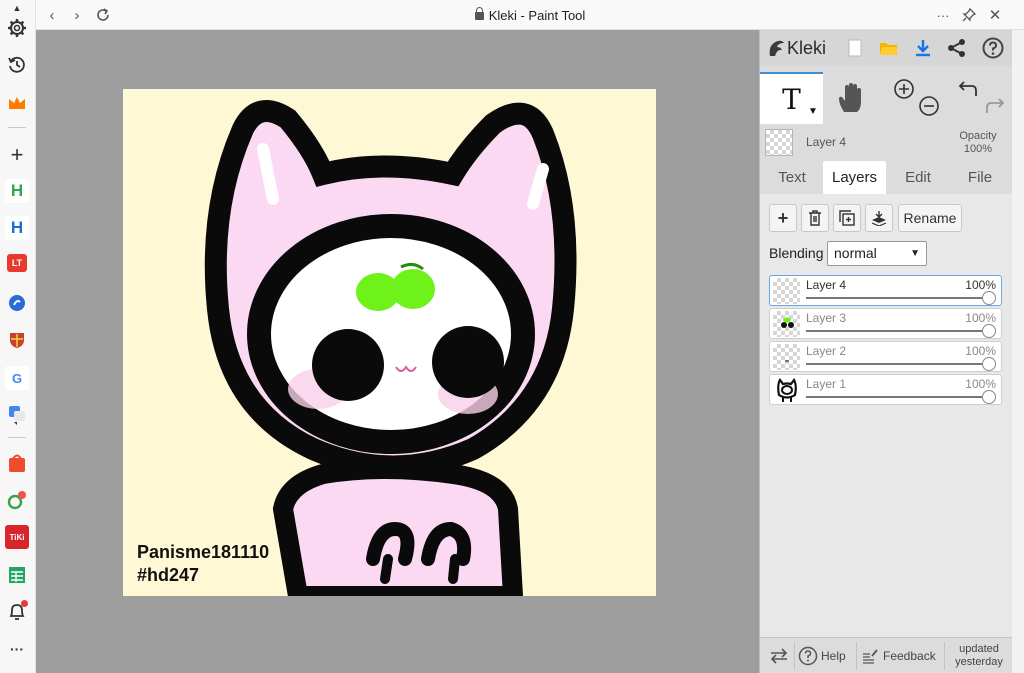 The height and width of the screenshot is (673, 1024). What do you see at coordinates (854, 177) in the screenshot?
I see `tab-layers: Layers` at bounding box center [854, 177].